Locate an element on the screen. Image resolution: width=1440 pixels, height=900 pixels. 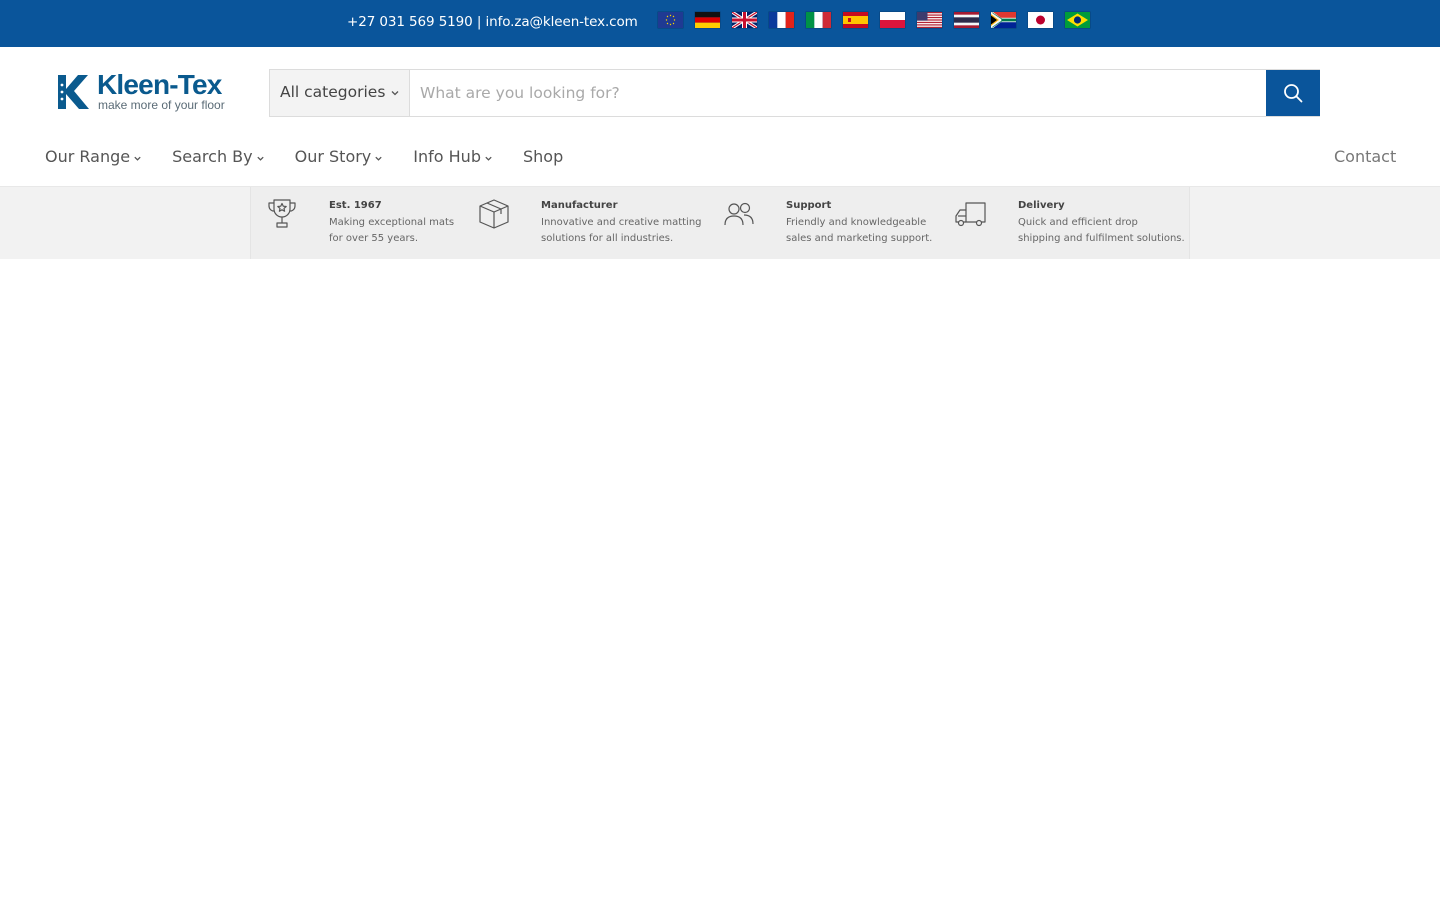
nav-item-search-by: Search By is located at coordinates (218, 156).